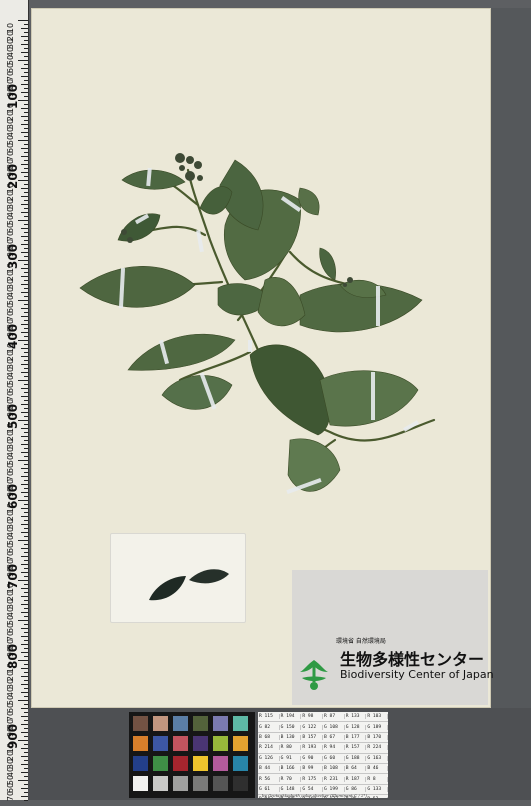  Describe the element at coordinates (356, 758) in the screenshot. I see `table-cell: G 188` at that location.